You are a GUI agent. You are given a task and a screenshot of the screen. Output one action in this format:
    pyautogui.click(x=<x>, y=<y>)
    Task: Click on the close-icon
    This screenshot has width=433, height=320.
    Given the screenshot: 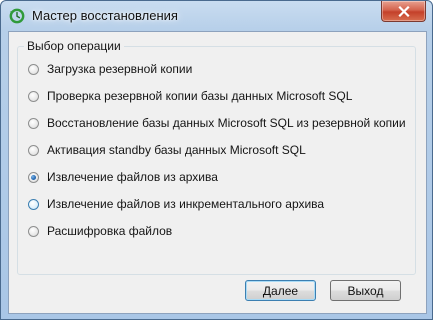 What is the action you would take?
    pyautogui.click(x=403, y=11)
    